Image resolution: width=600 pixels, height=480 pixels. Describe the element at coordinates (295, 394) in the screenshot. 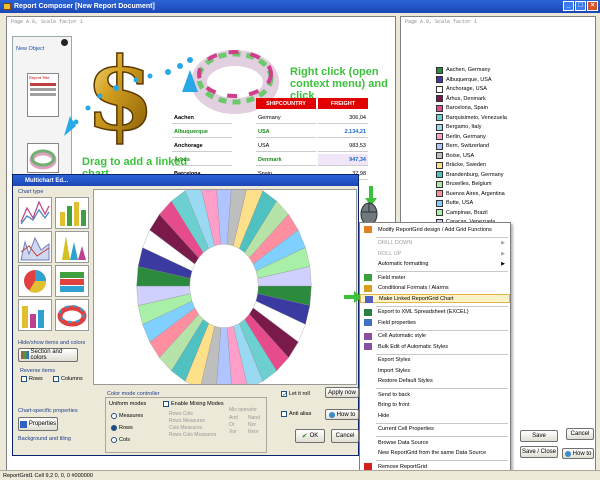

I see `let-it-roll-checkbox: ✓ Let it roll` at that location.